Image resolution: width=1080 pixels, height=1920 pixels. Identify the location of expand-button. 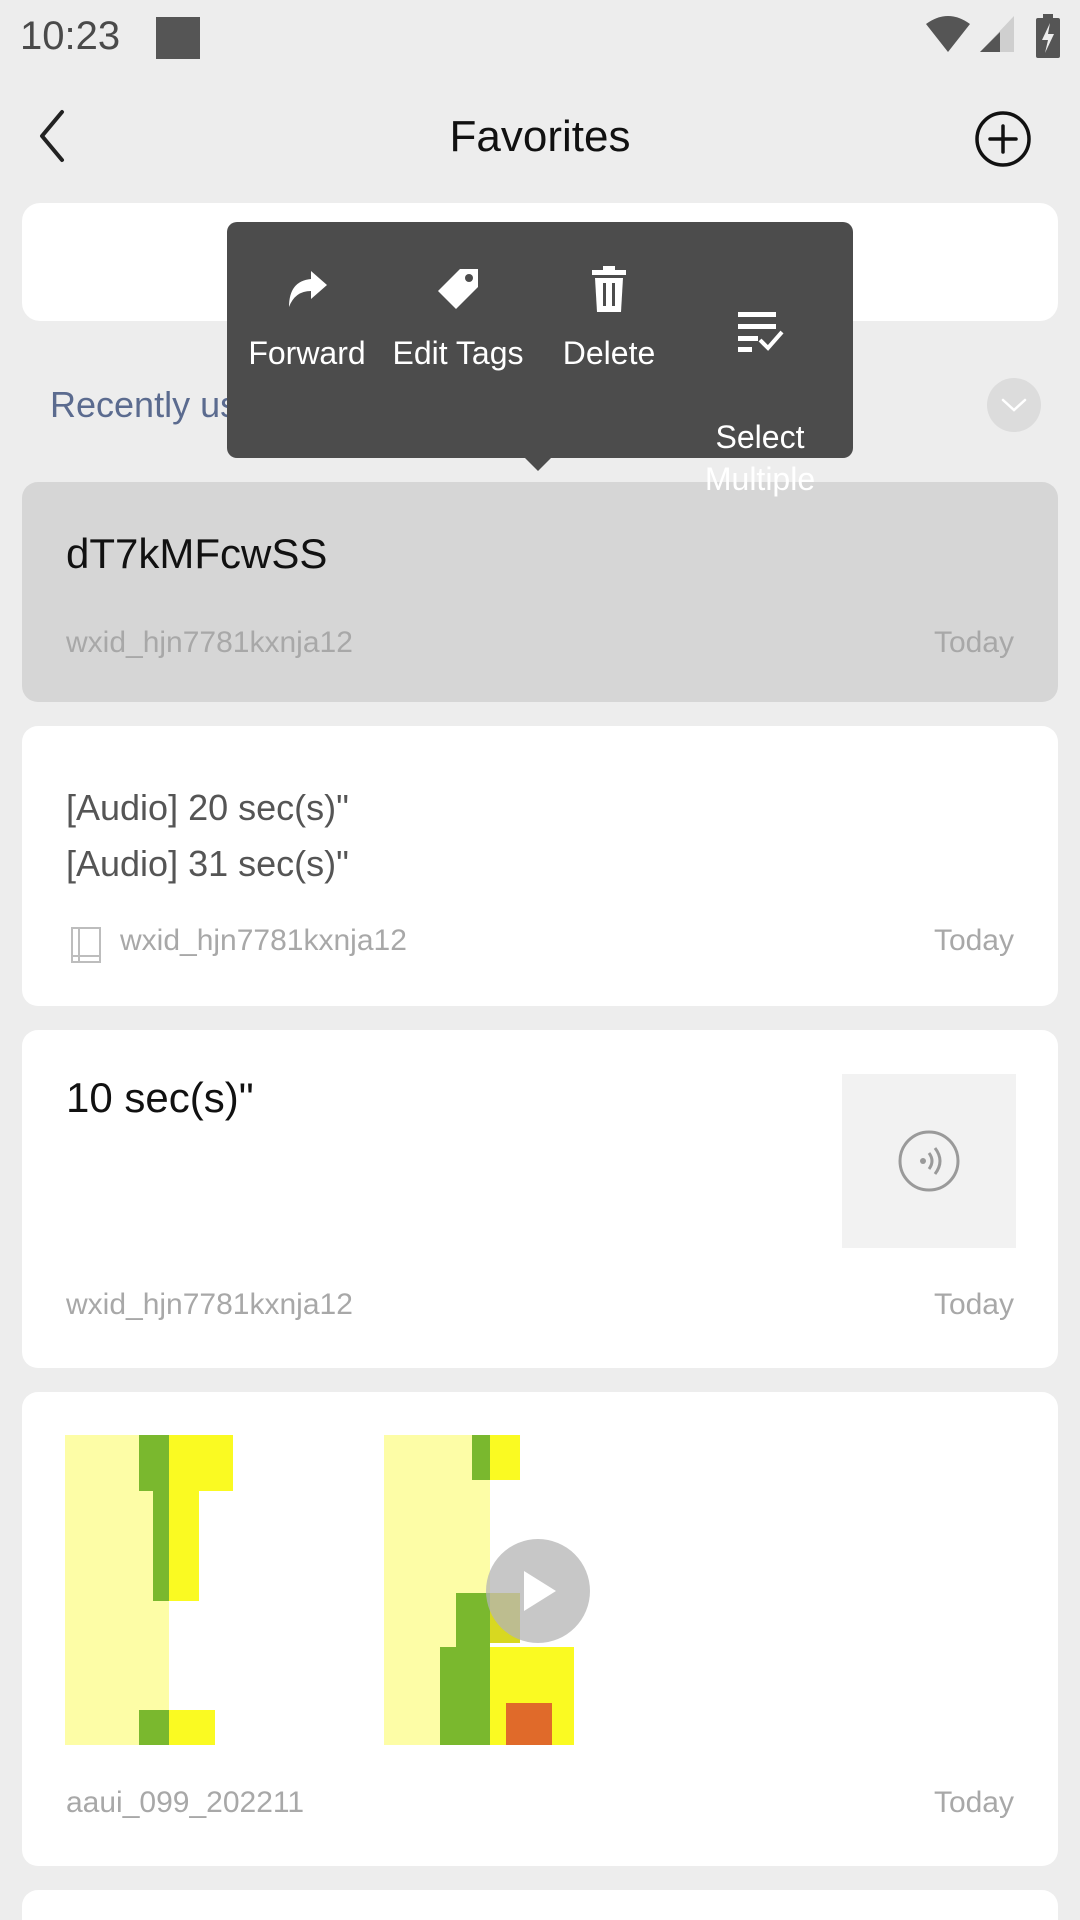
(1014, 405).